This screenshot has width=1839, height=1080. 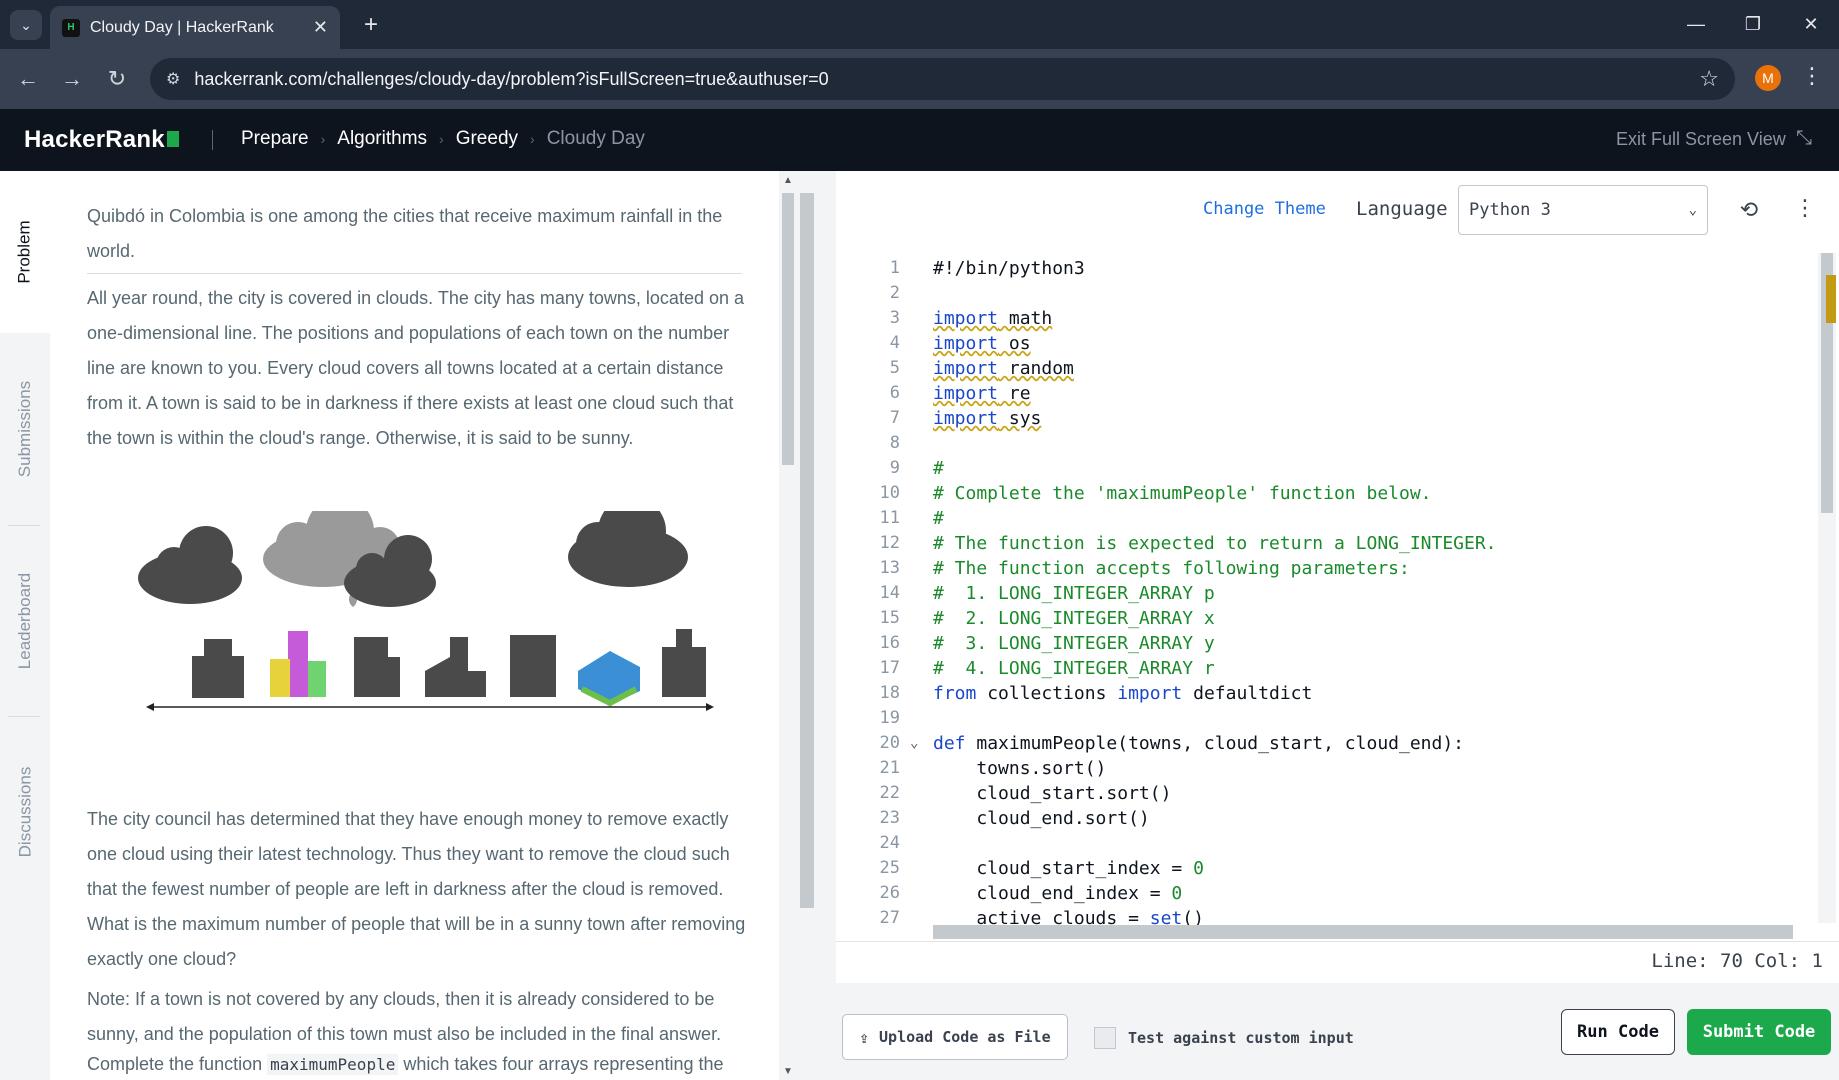 I want to click on upload-code-label: Upload Code as File, so click(x=965, y=1037).